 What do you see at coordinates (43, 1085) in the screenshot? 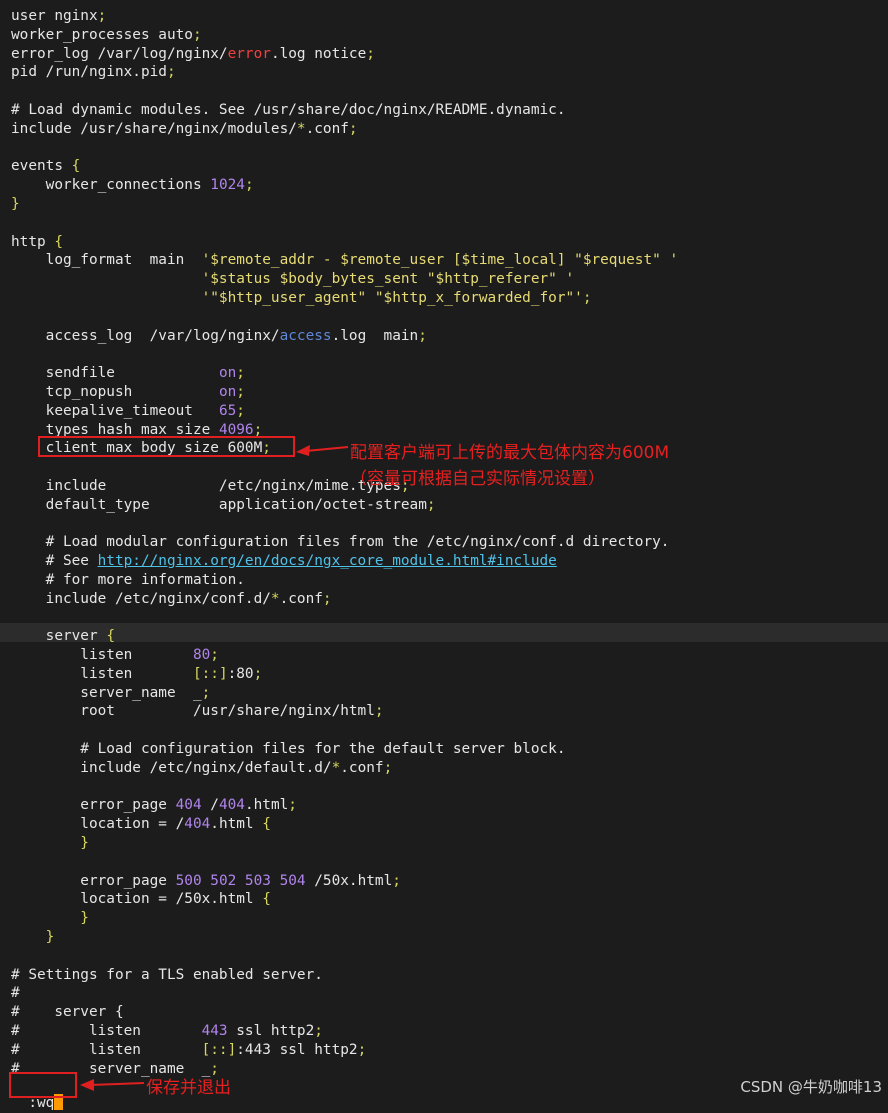
I see `highlight-box-wq` at bounding box center [43, 1085].